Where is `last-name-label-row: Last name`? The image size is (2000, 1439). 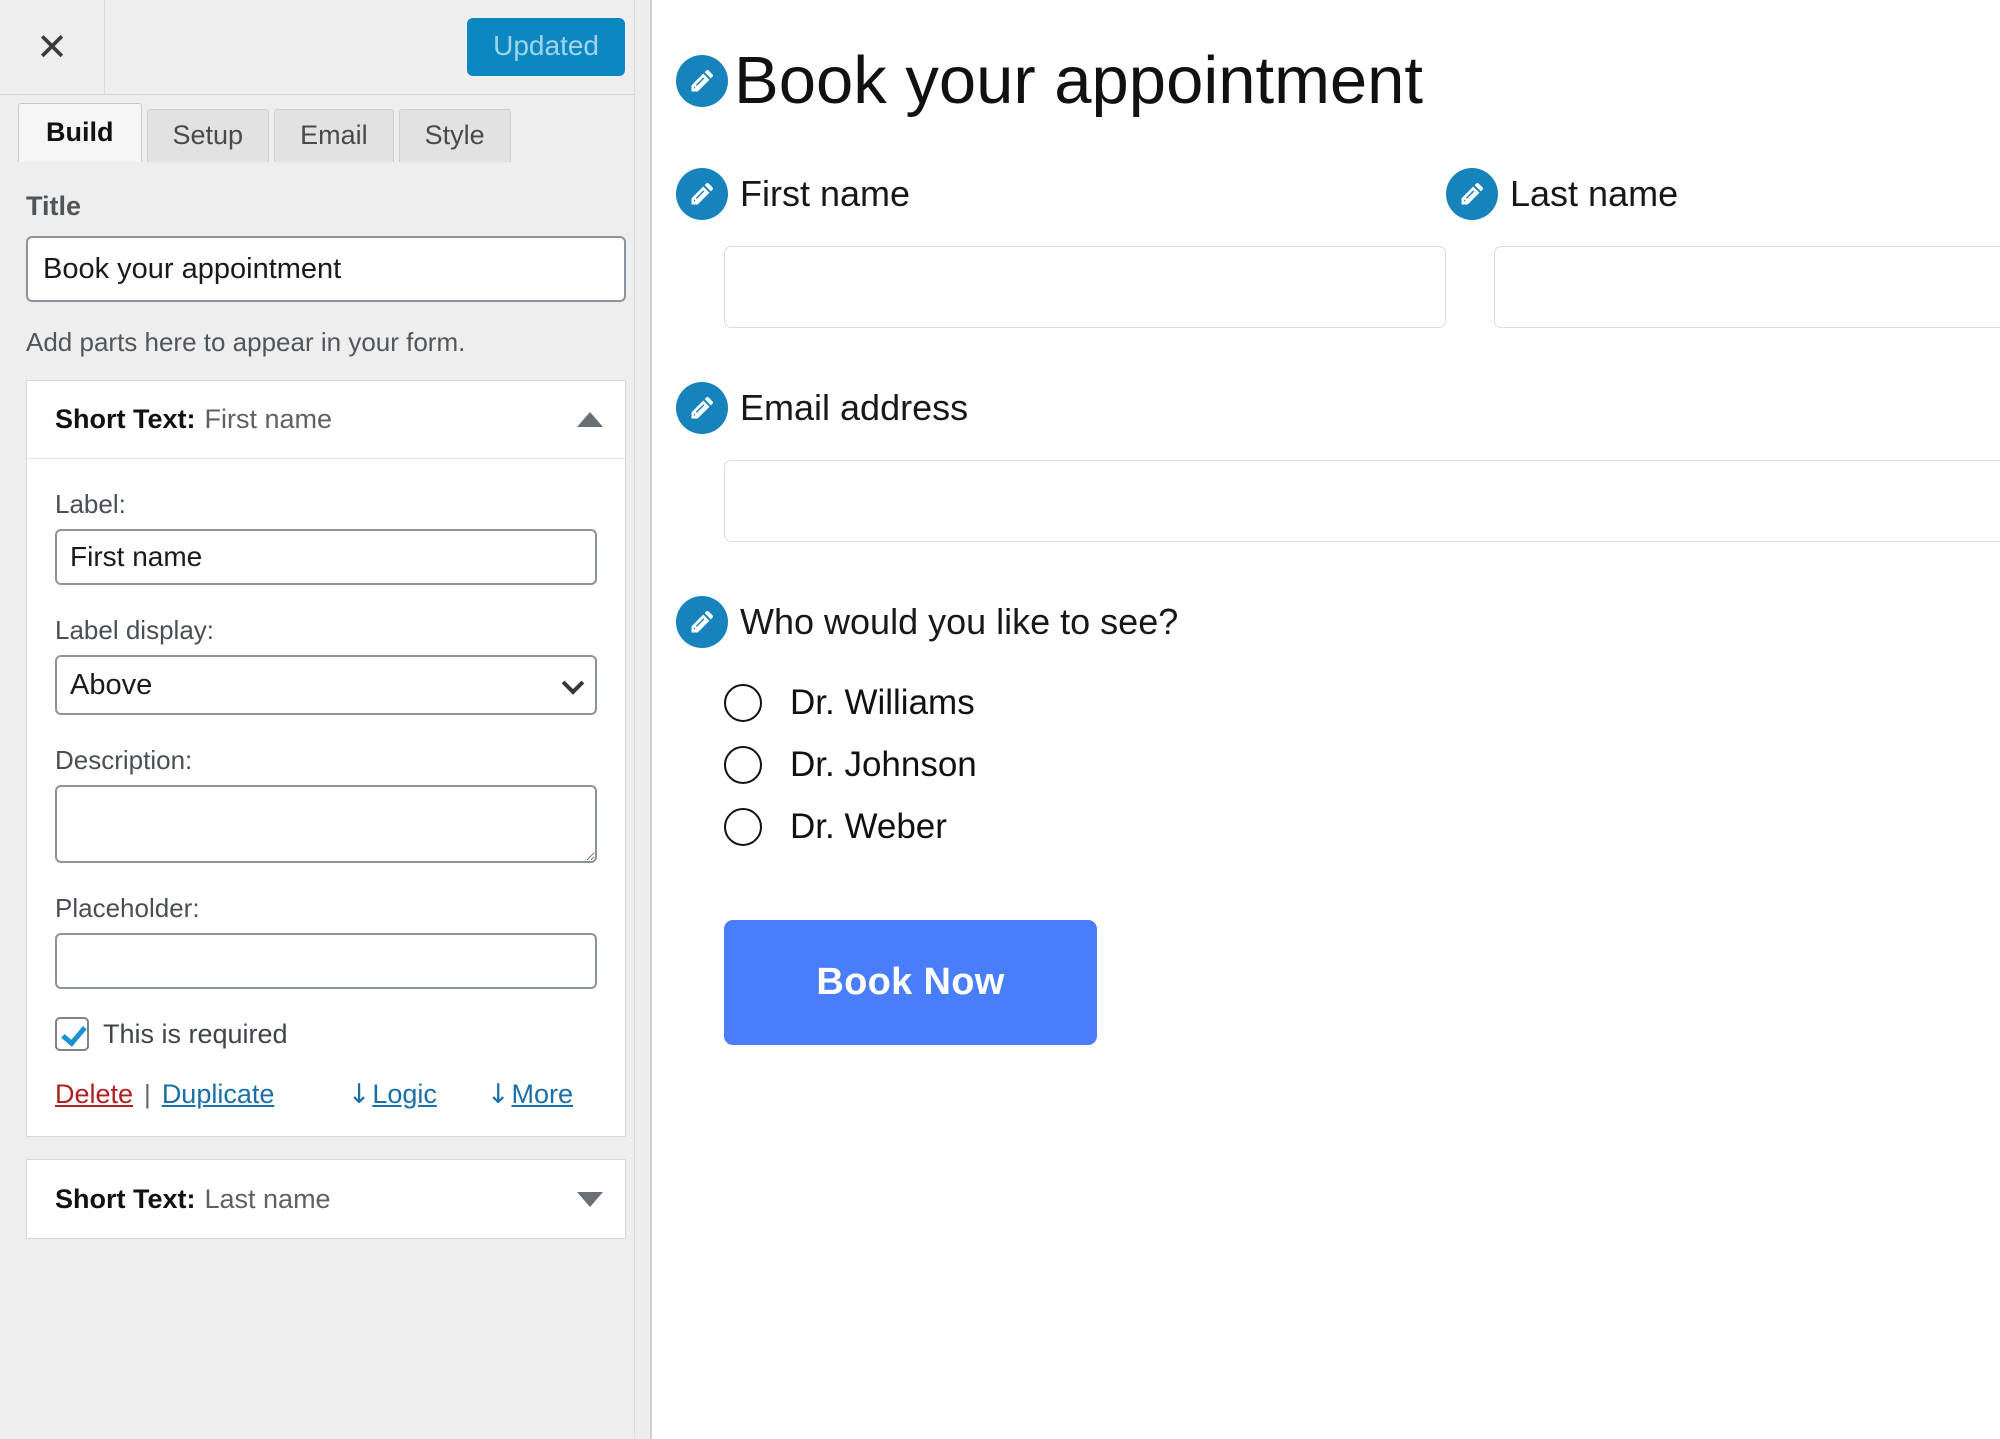
last-name-label-row: Last name is located at coordinates (1723, 194).